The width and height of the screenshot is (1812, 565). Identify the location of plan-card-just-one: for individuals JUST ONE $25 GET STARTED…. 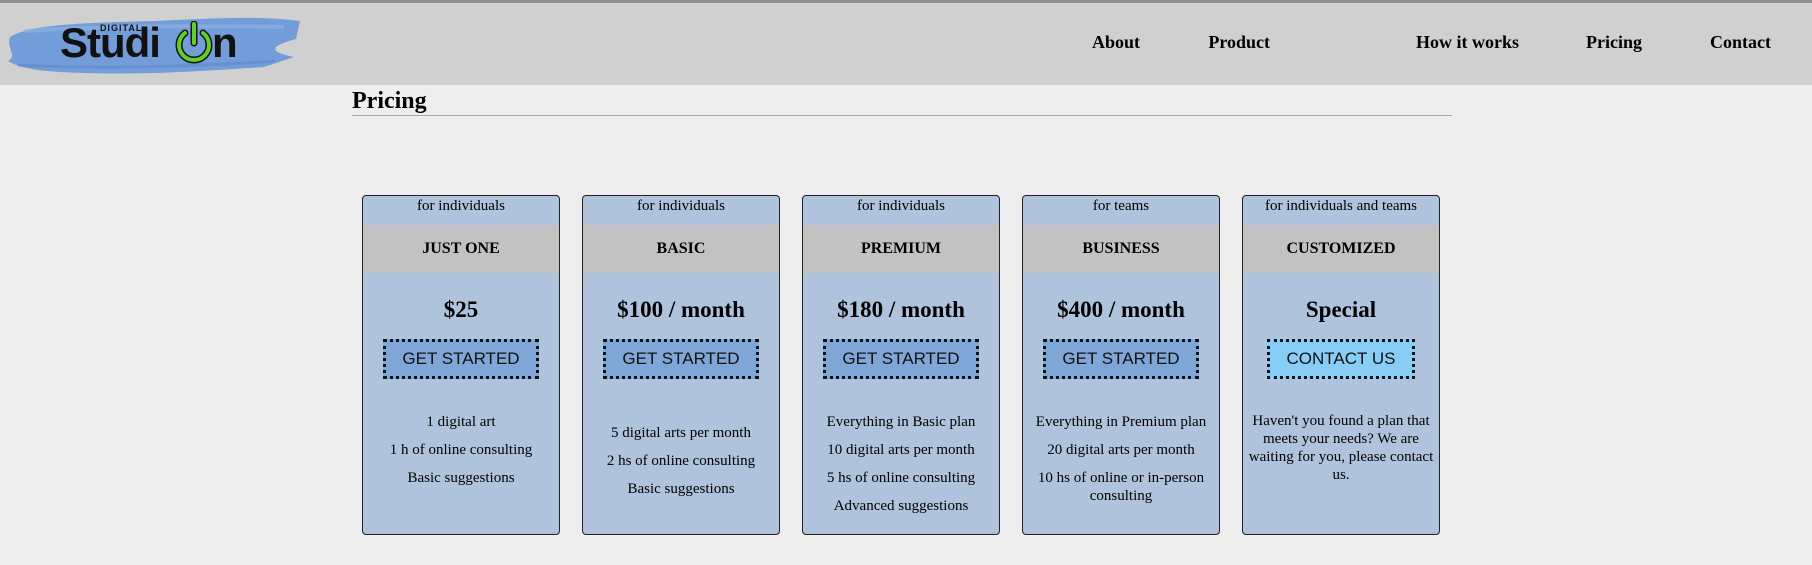
(461, 365).